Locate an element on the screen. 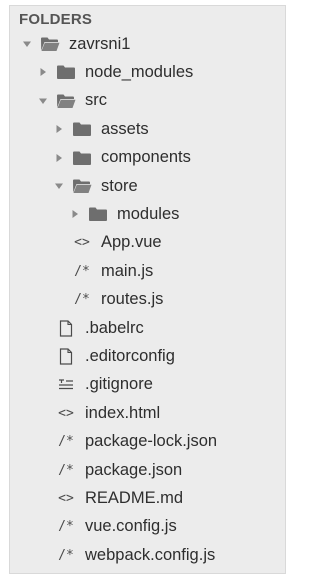 The height and width of the screenshot is (579, 320). file-item-main-js: /* main.js is located at coordinates (147, 271).